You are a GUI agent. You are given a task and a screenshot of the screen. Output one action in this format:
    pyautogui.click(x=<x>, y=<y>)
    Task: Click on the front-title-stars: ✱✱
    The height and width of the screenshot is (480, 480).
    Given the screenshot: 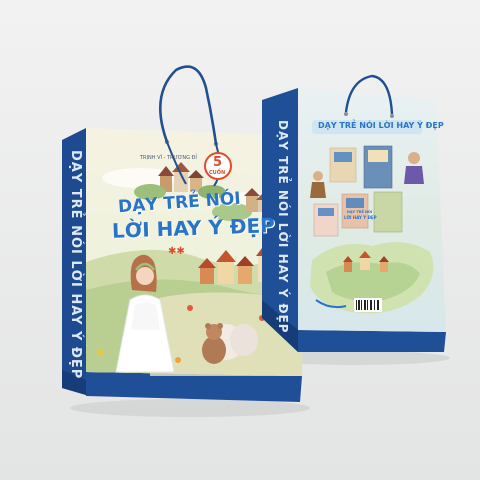 What is the action you would take?
    pyautogui.click(x=176, y=251)
    